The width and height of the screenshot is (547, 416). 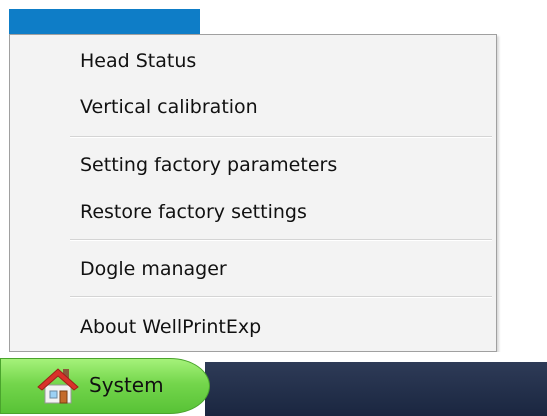 What do you see at coordinates (208, 165) in the screenshot?
I see `menu-item-setting-factory-parameters: Setting factory parameters` at bounding box center [208, 165].